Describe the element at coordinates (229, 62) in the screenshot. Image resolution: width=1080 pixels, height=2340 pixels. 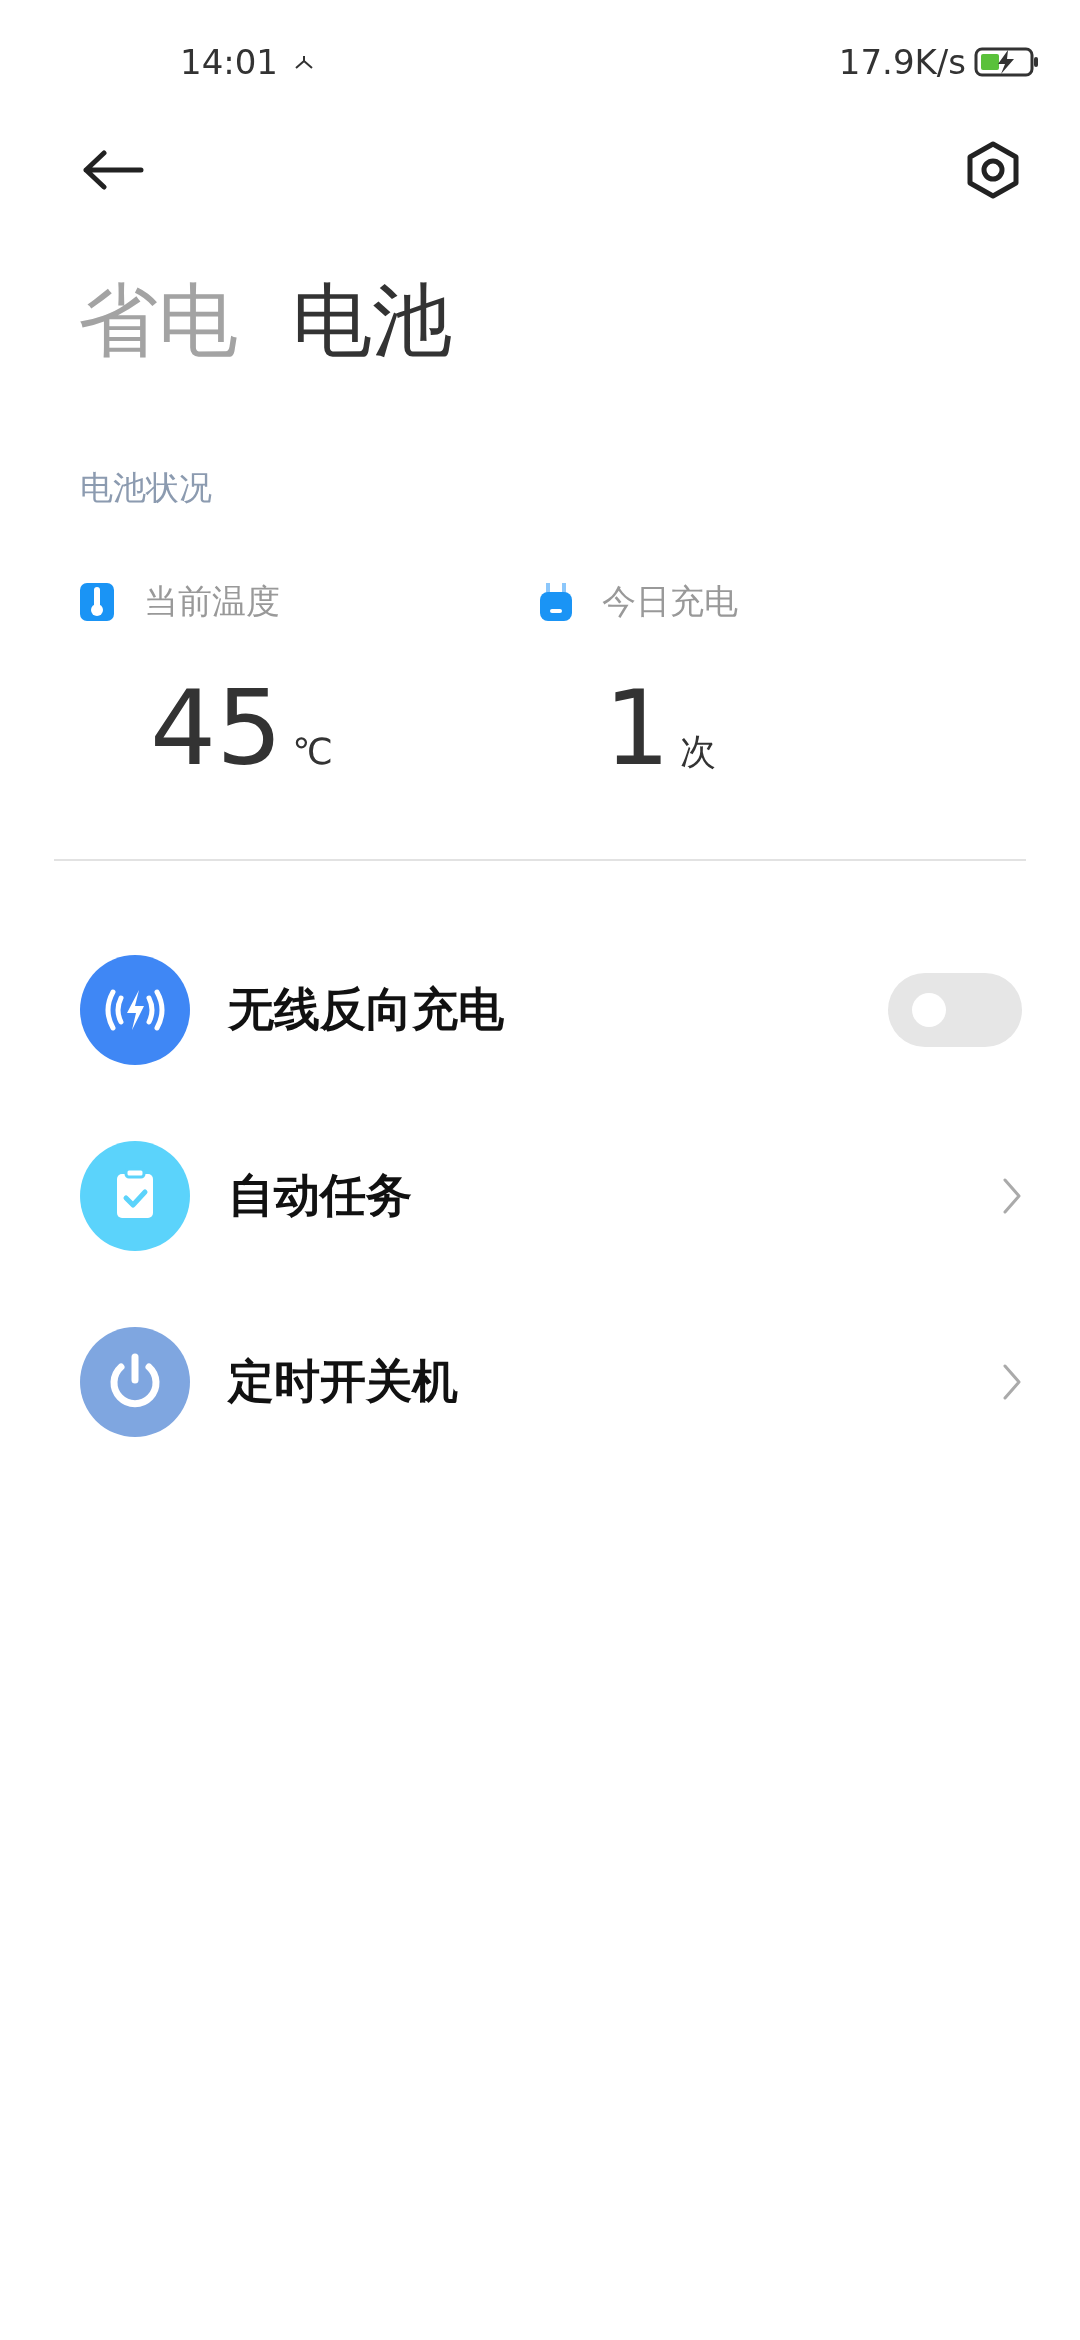
I see `status-time: 14:01` at that location.